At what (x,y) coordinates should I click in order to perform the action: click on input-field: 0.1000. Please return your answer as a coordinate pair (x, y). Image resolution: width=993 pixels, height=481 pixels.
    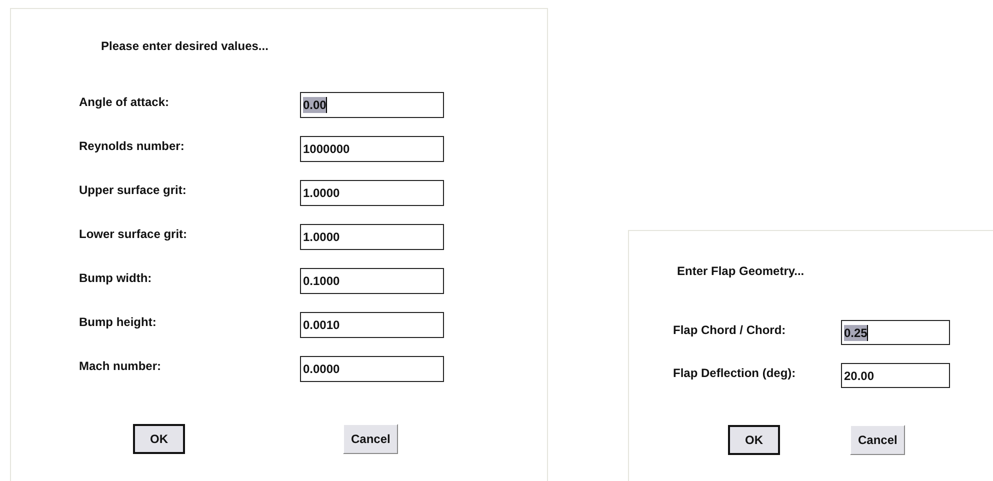
    Looking at the image, I should click on (372, 281).